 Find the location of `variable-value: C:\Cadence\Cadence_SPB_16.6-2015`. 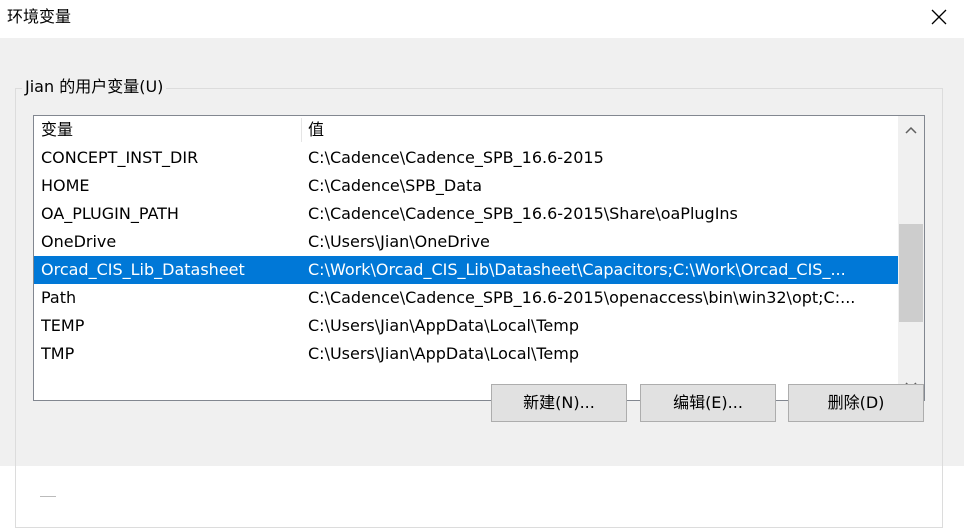

variable-value: C:\Cadence\Cadence_SPB_16.6-2015 is located at coordinates (456, 157).